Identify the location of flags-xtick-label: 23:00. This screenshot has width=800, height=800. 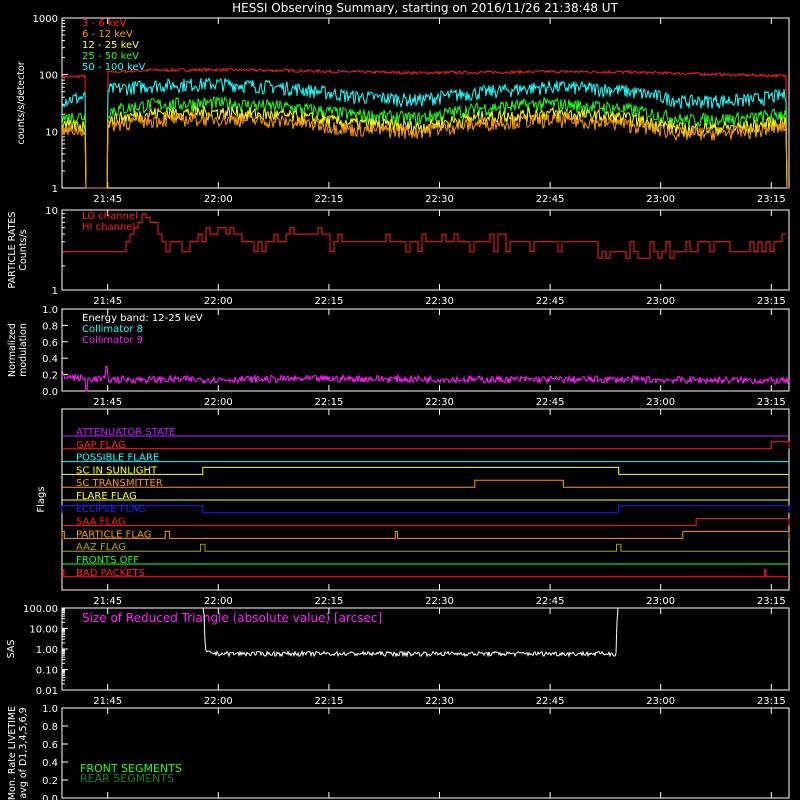
(660, 601).